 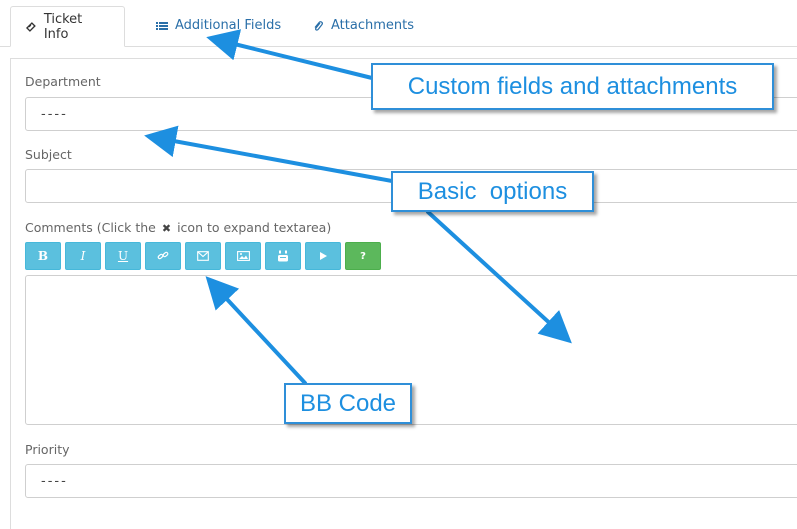 I want to click on arrow-basic-textarea, so click(x=499, y=277).